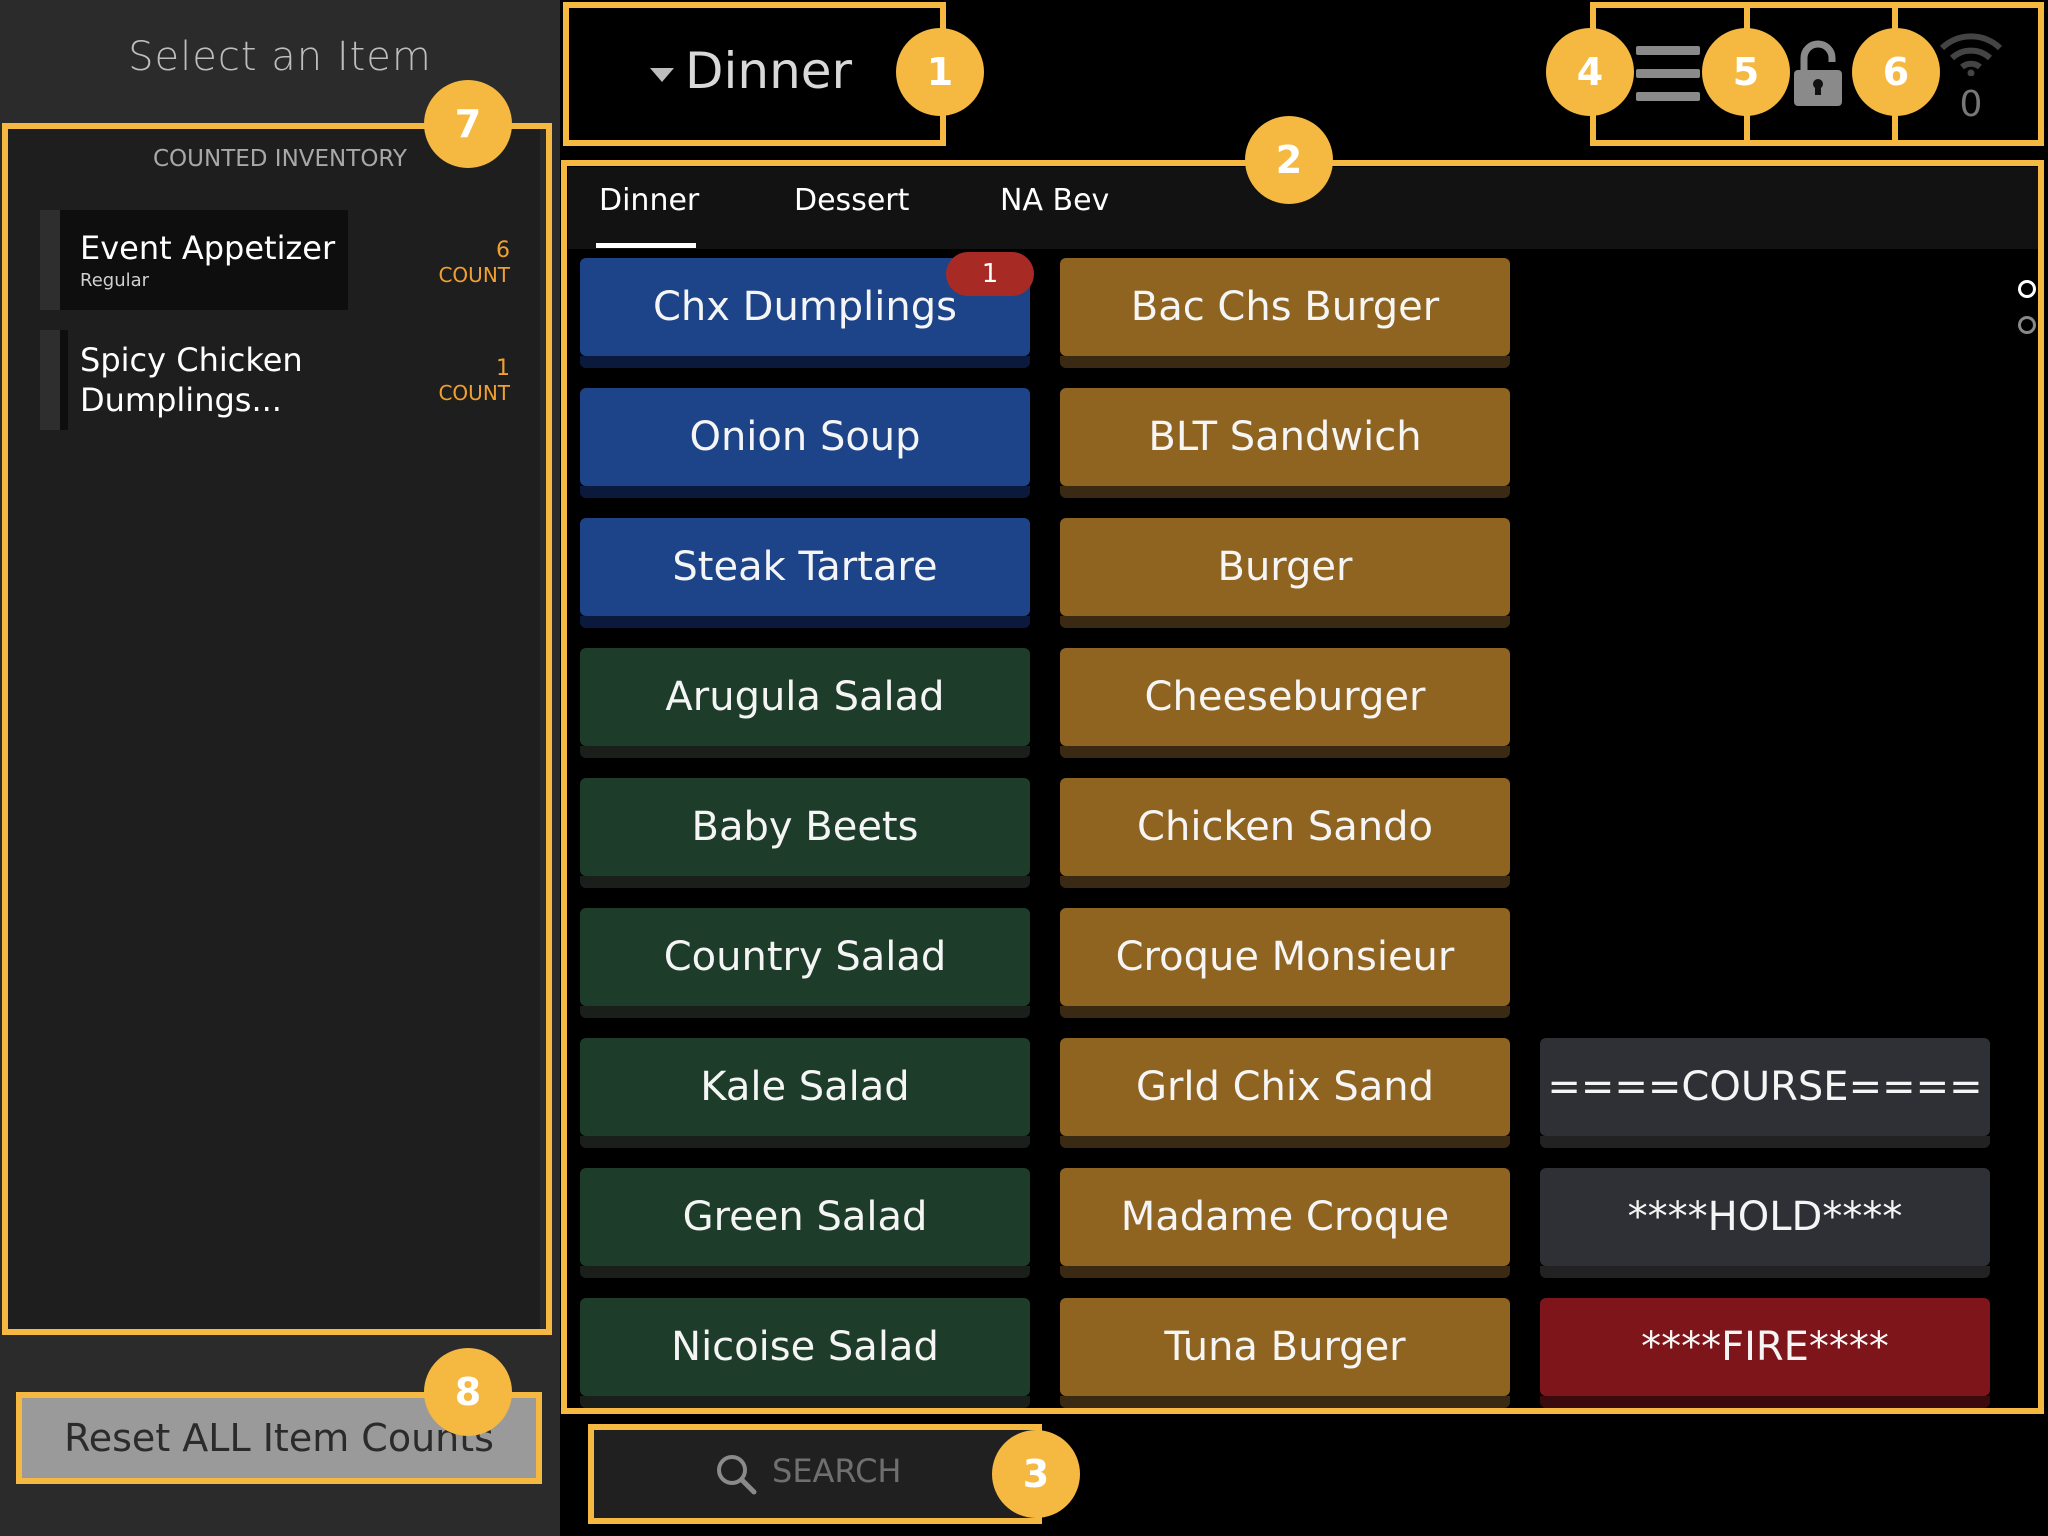  Describe the element at coordinates (468, 1392) in the screenshot. I see `callout-badge-8: 8` at that location.